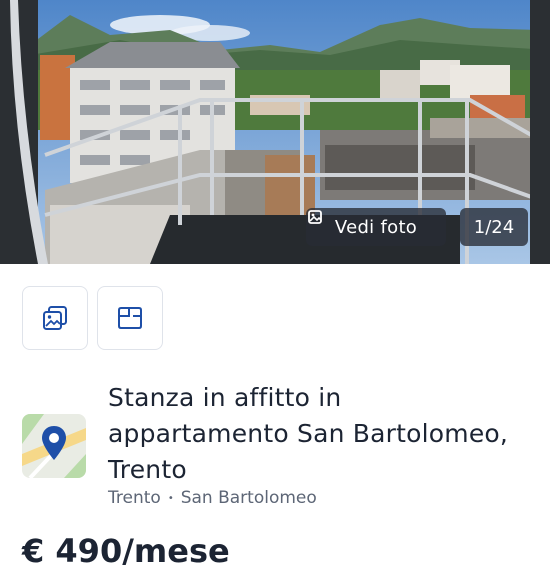 The width and height of the screenshot is (550, 570). I want to click on photo-gallery-button, so click(55, 318).